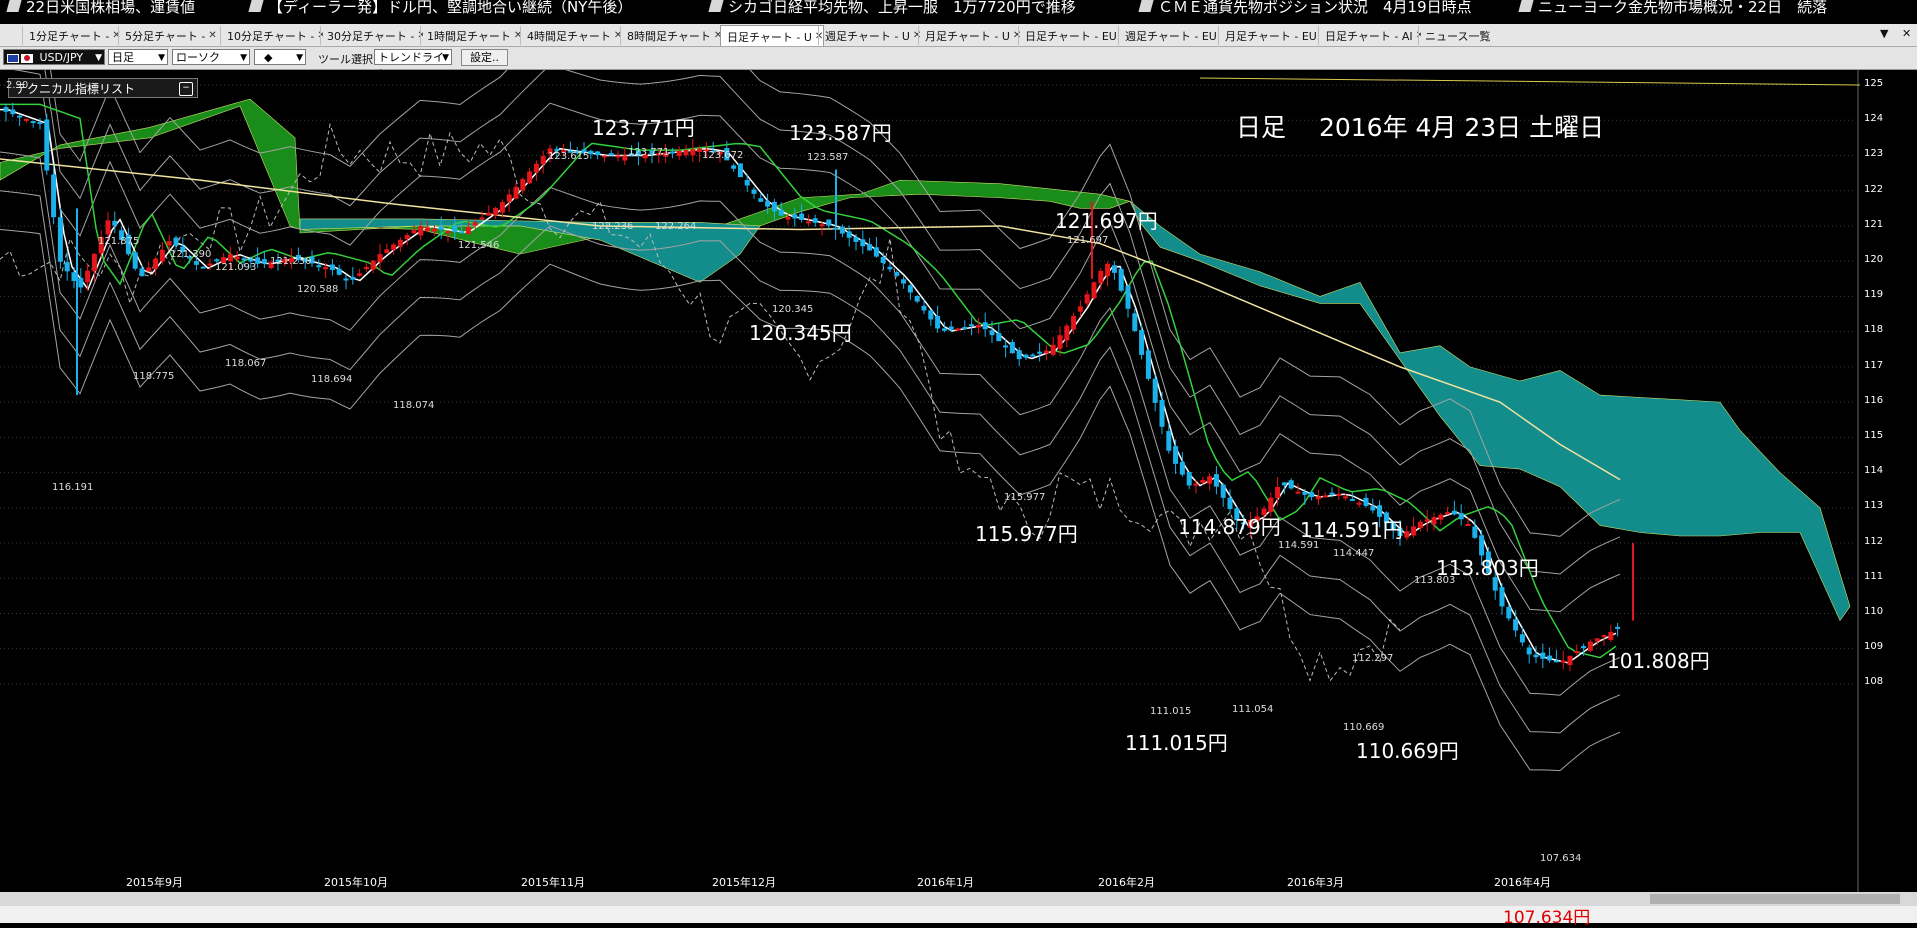 The image size is (1917, 928). I want to click on price-tick-label: 122.236, so click(613, 226).